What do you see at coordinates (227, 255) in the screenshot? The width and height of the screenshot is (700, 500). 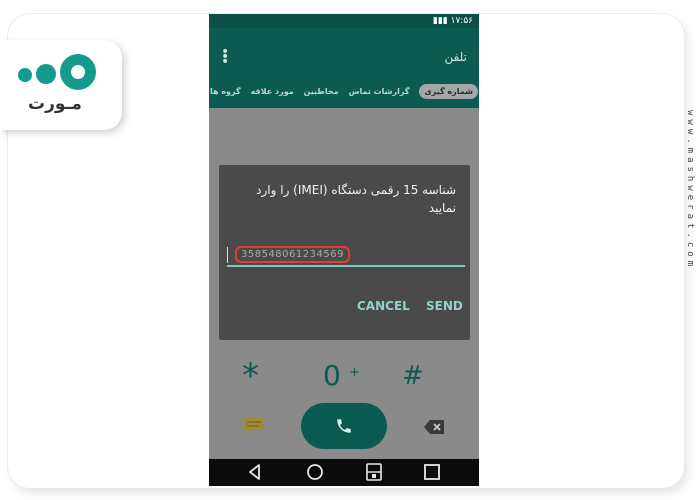 I see `text-cursor` at bounding box center [227, 255].